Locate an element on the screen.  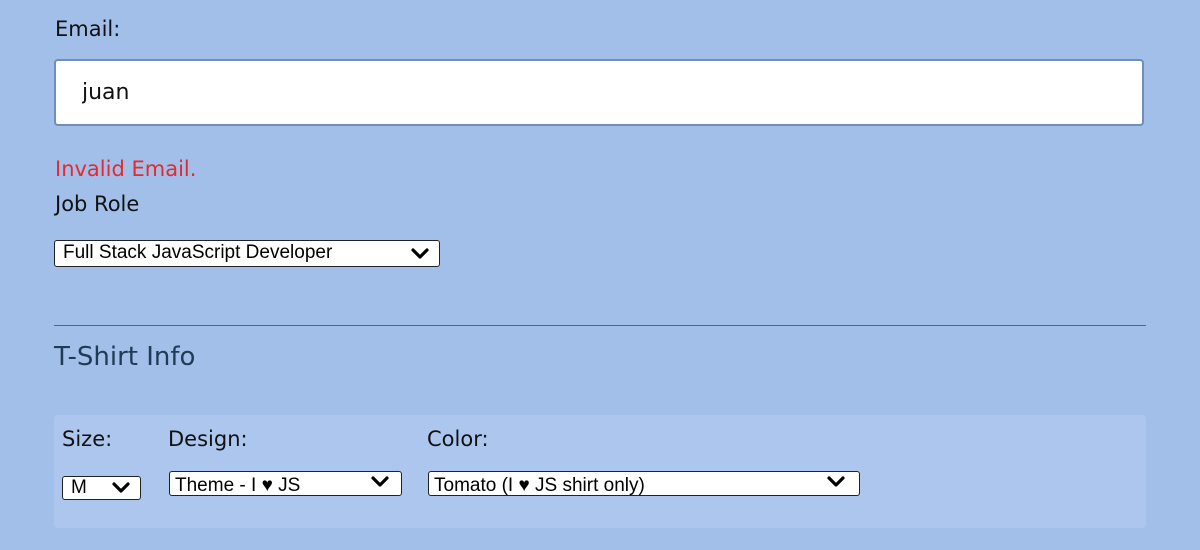
job-role-select: Full Stack JavaScript Developer is located at coordinates (247, 253).